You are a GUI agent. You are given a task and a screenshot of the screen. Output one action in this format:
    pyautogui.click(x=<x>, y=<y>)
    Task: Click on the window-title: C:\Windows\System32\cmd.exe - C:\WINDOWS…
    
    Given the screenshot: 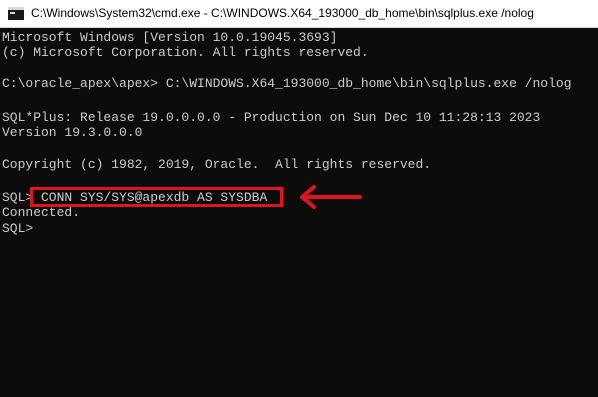 What is the action you would take?
    pyautogui.click(x=282, y=13)
    